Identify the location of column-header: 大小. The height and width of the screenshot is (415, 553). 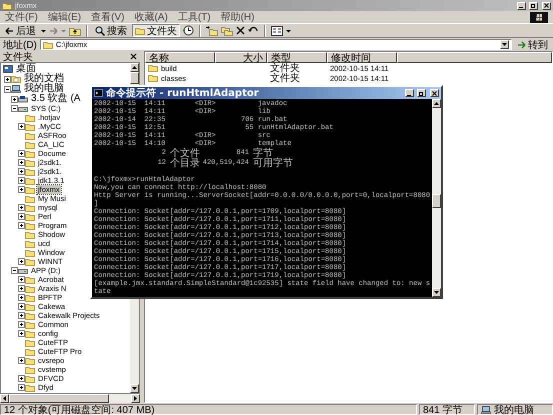
(241, 57).